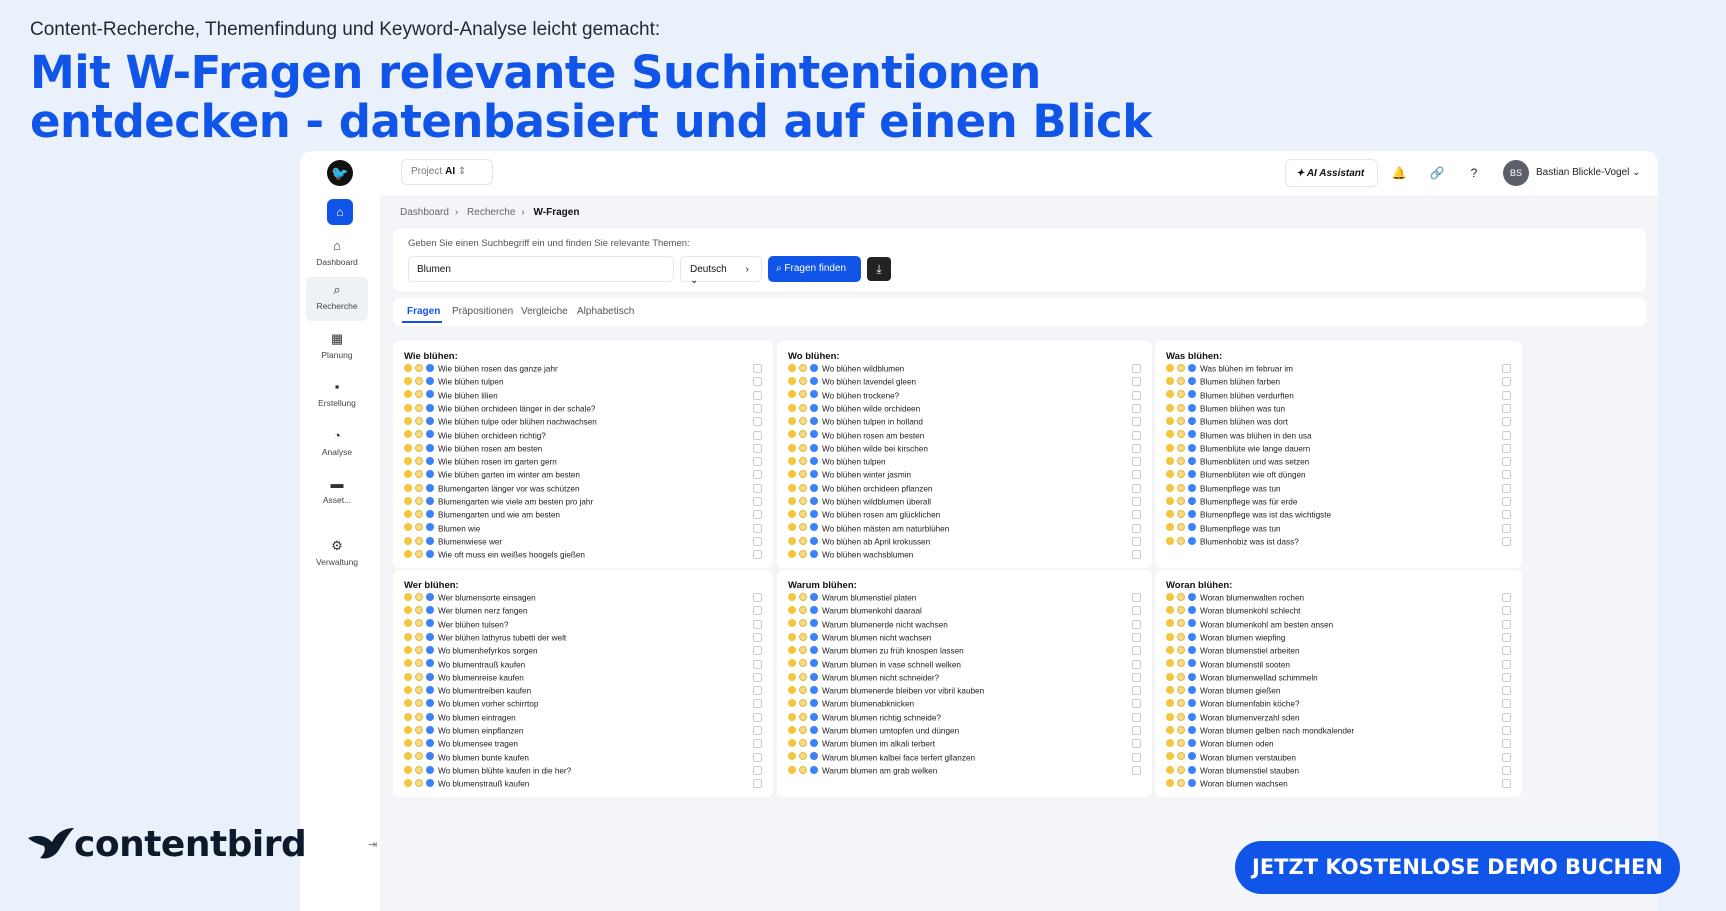 The image size is (1726, 911). What do you see at coordinates (1516, 173) in the screenshot?
I see `avatar: BS` at bounding box center [1516, 173].